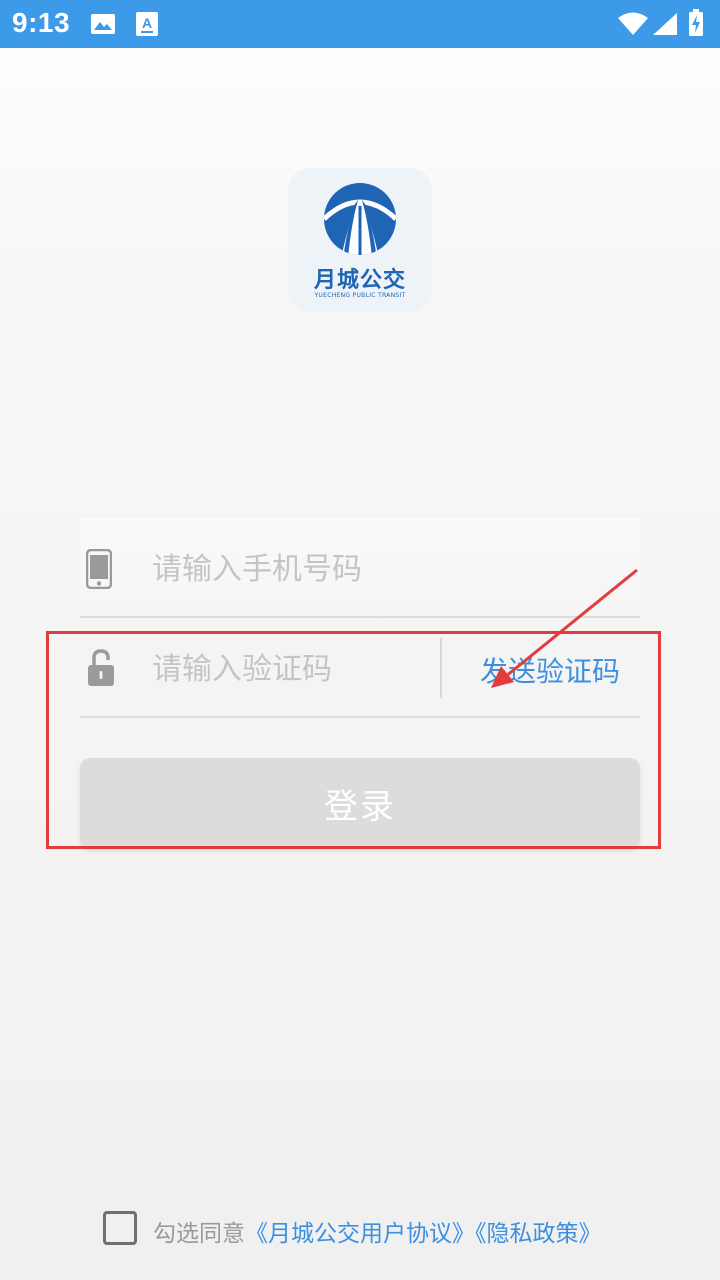 Image resolution: width=720 pixels, height=1280 pixels. What do you see at coordinates (199, 1234) in the screenshot?
I see `agreement-prefix: 勾选同意` at bounding box center [199, 1234].